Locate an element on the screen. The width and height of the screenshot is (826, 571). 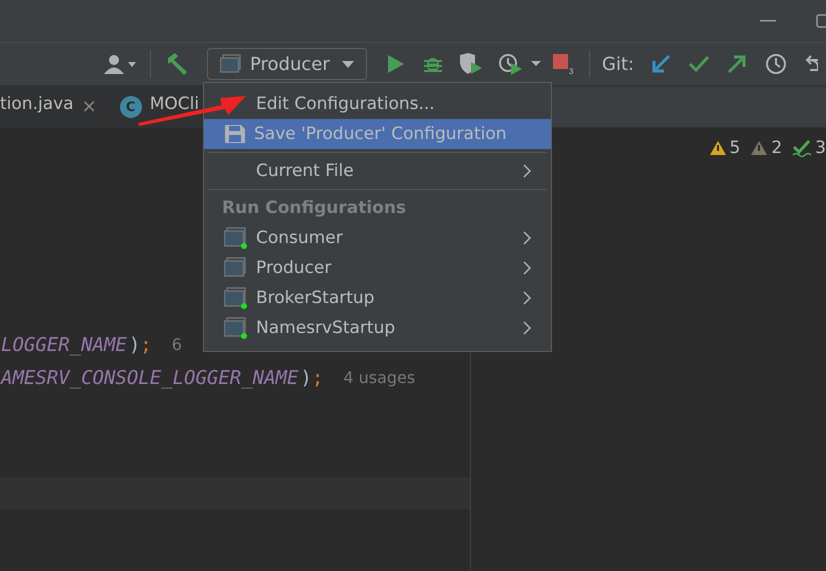
menu-section-header: Run Configurations is located at coordinates (314, 208).